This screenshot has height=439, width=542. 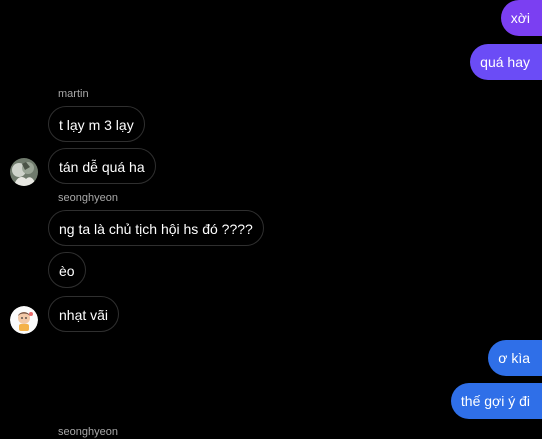 What do you see at coordinates (24, 172) in the screenshot?
I see `avatar-photo-icon` at bounding box center [24, 172].